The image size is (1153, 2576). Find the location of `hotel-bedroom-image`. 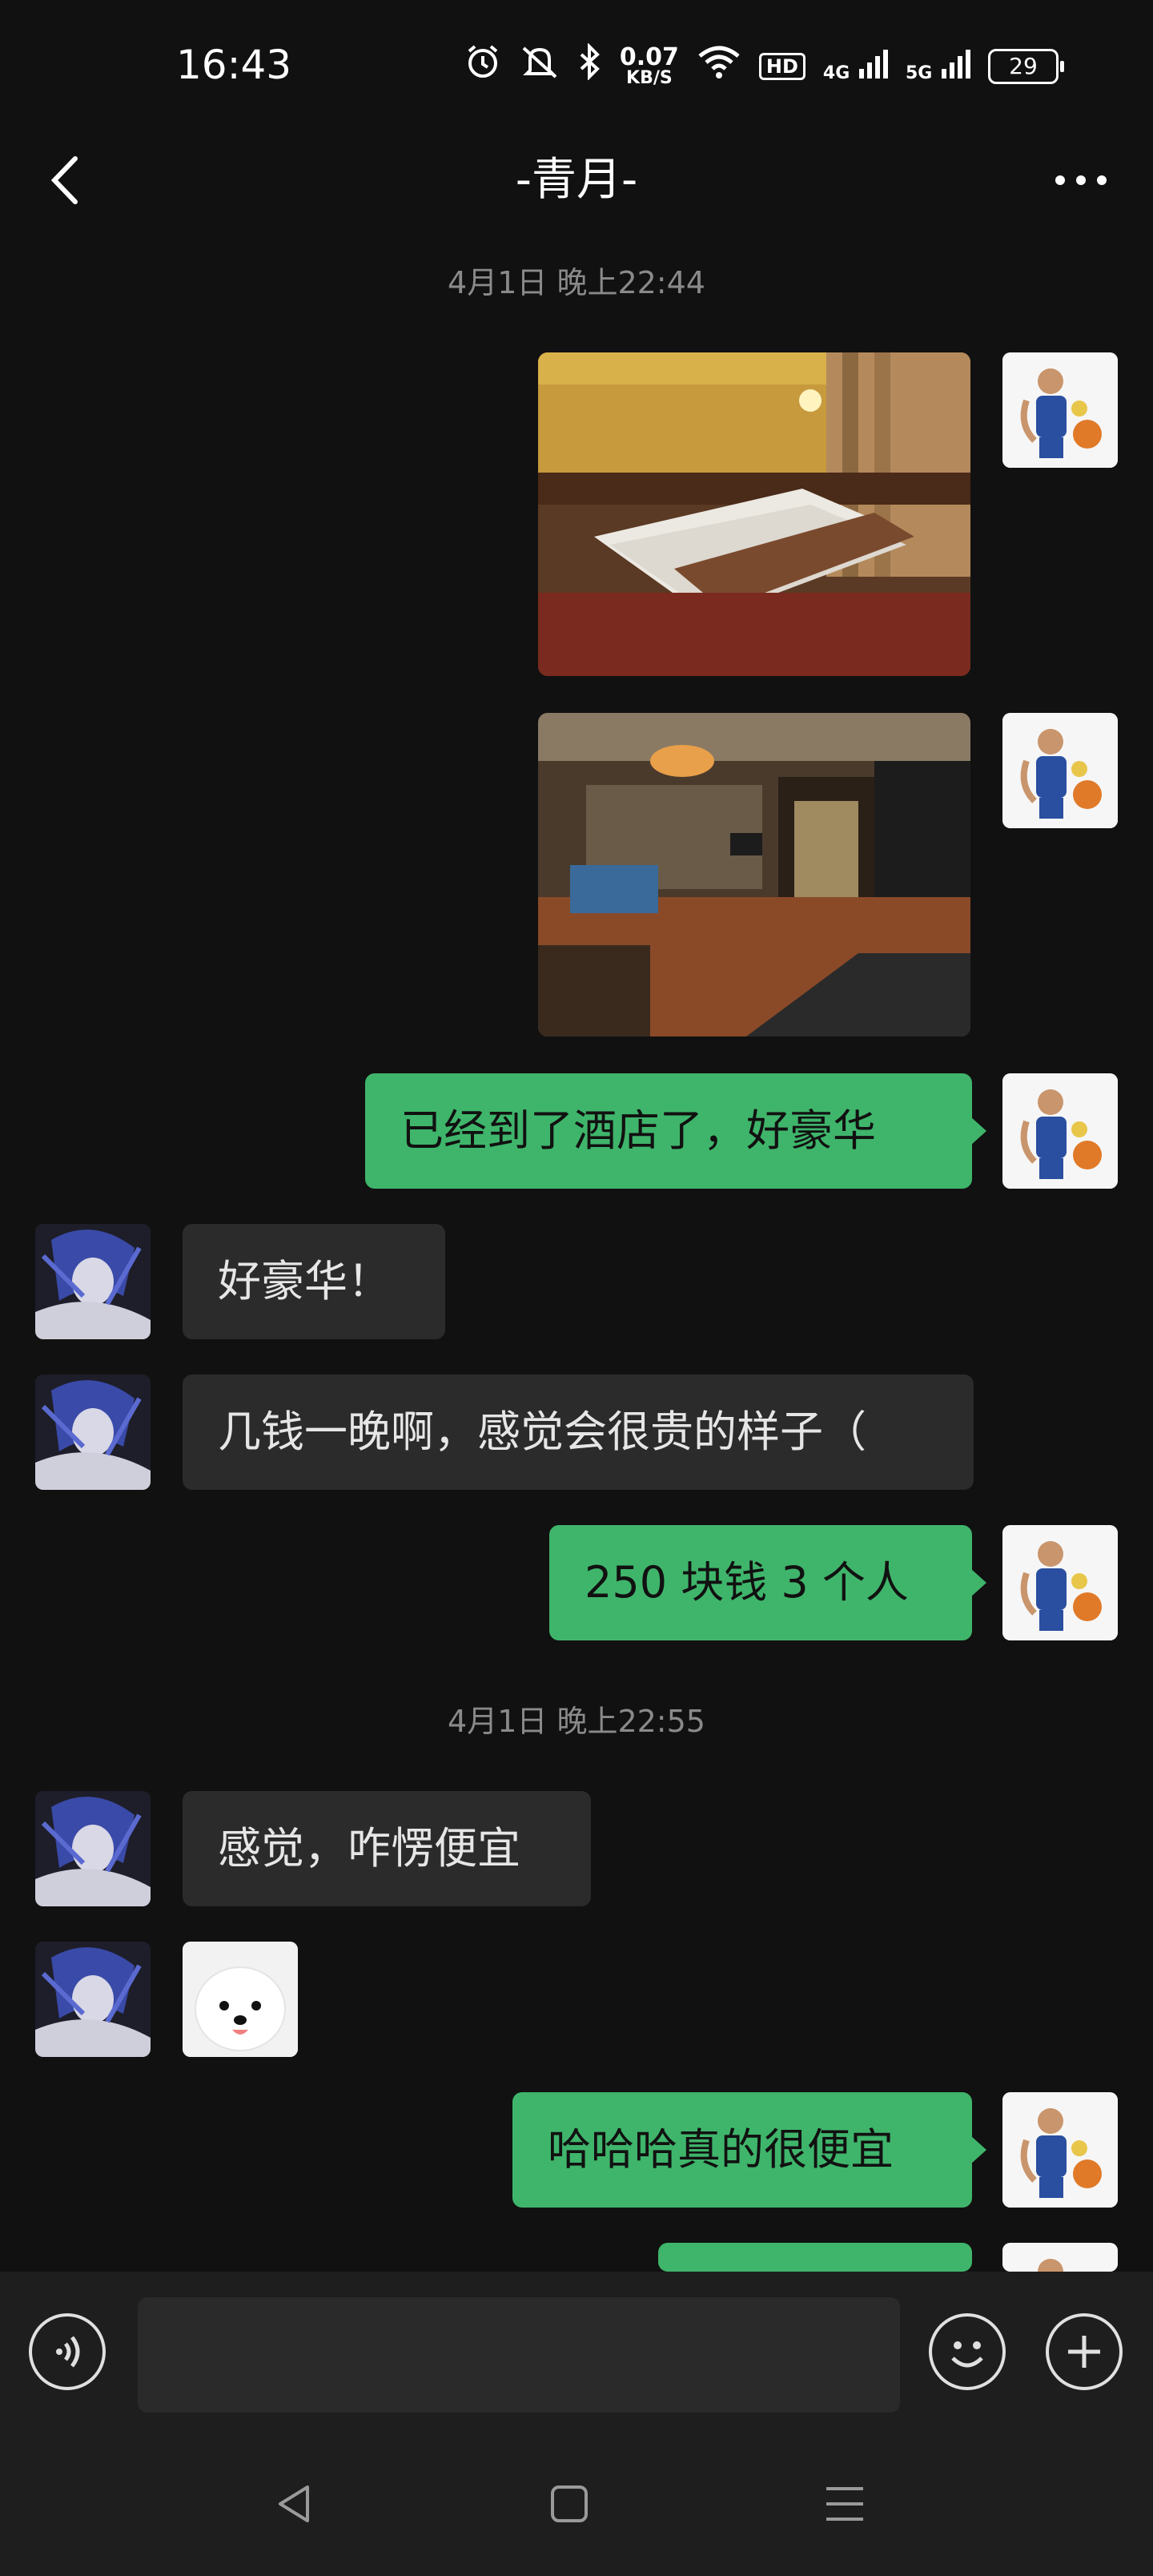

hotel-bedroom-image is located at coordinates (754, 514).